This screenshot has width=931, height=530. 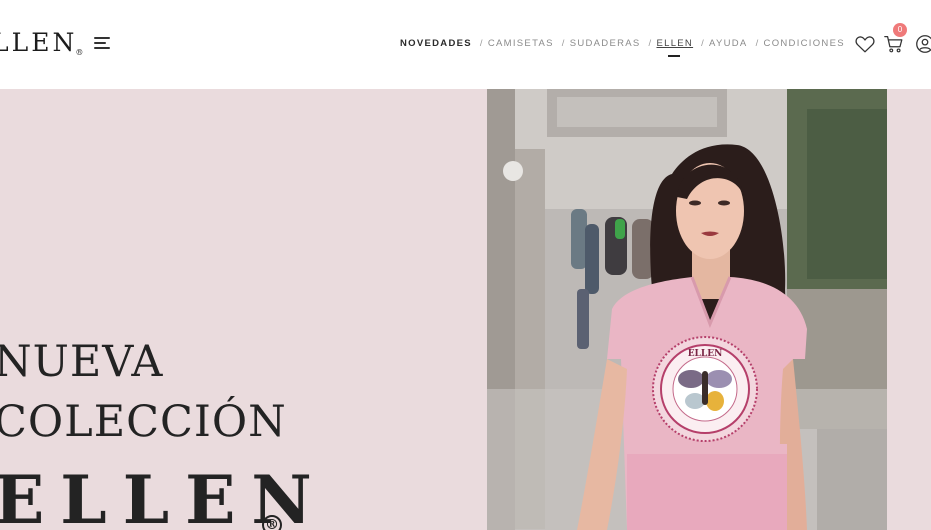 What do you see at coordinates (103, 44) in the screenshot?
I see `menu-icon` at bounding box center [103, 44].